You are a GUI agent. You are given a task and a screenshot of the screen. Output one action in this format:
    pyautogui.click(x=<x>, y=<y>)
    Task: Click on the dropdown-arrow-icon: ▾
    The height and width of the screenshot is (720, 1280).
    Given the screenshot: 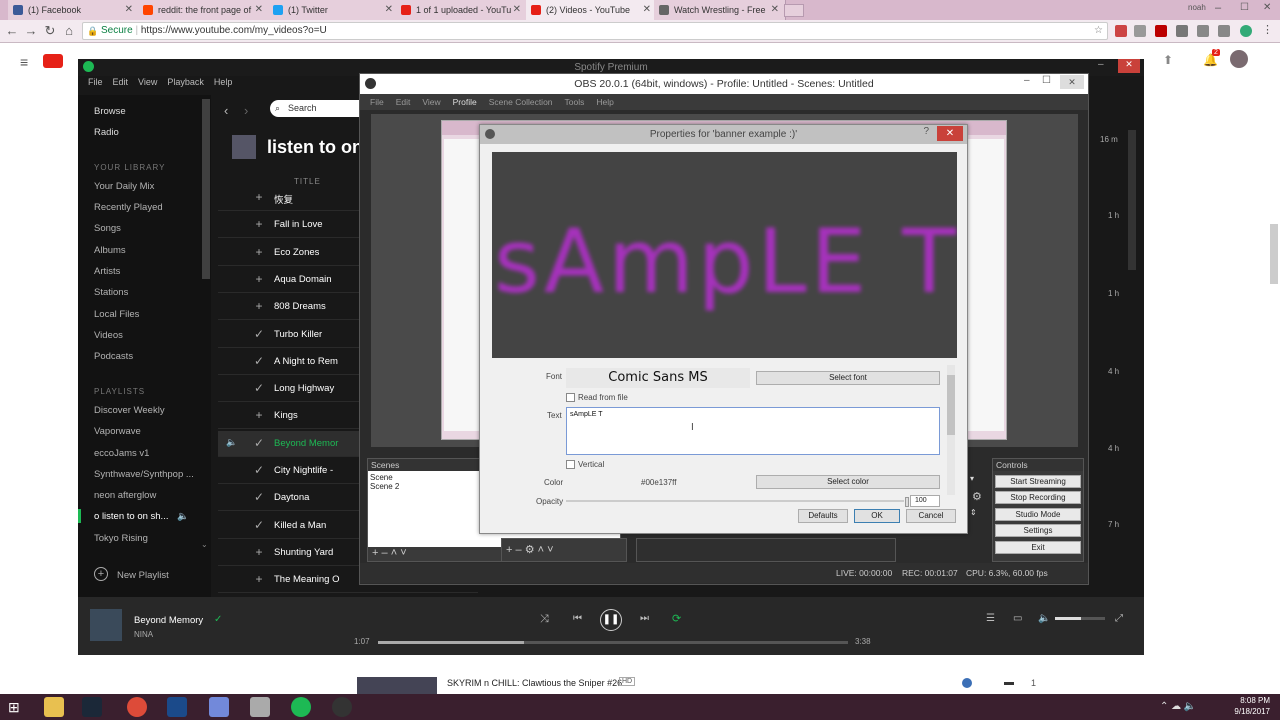 What is the action you would take?
    pyautogui.click(x=972, y=478)
    